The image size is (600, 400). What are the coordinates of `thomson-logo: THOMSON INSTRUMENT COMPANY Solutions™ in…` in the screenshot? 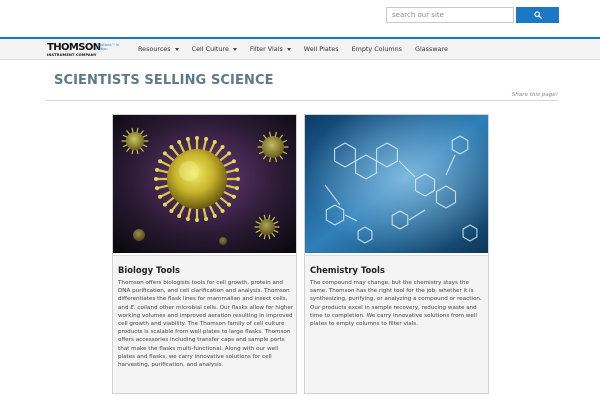 It's located at (84, 50).